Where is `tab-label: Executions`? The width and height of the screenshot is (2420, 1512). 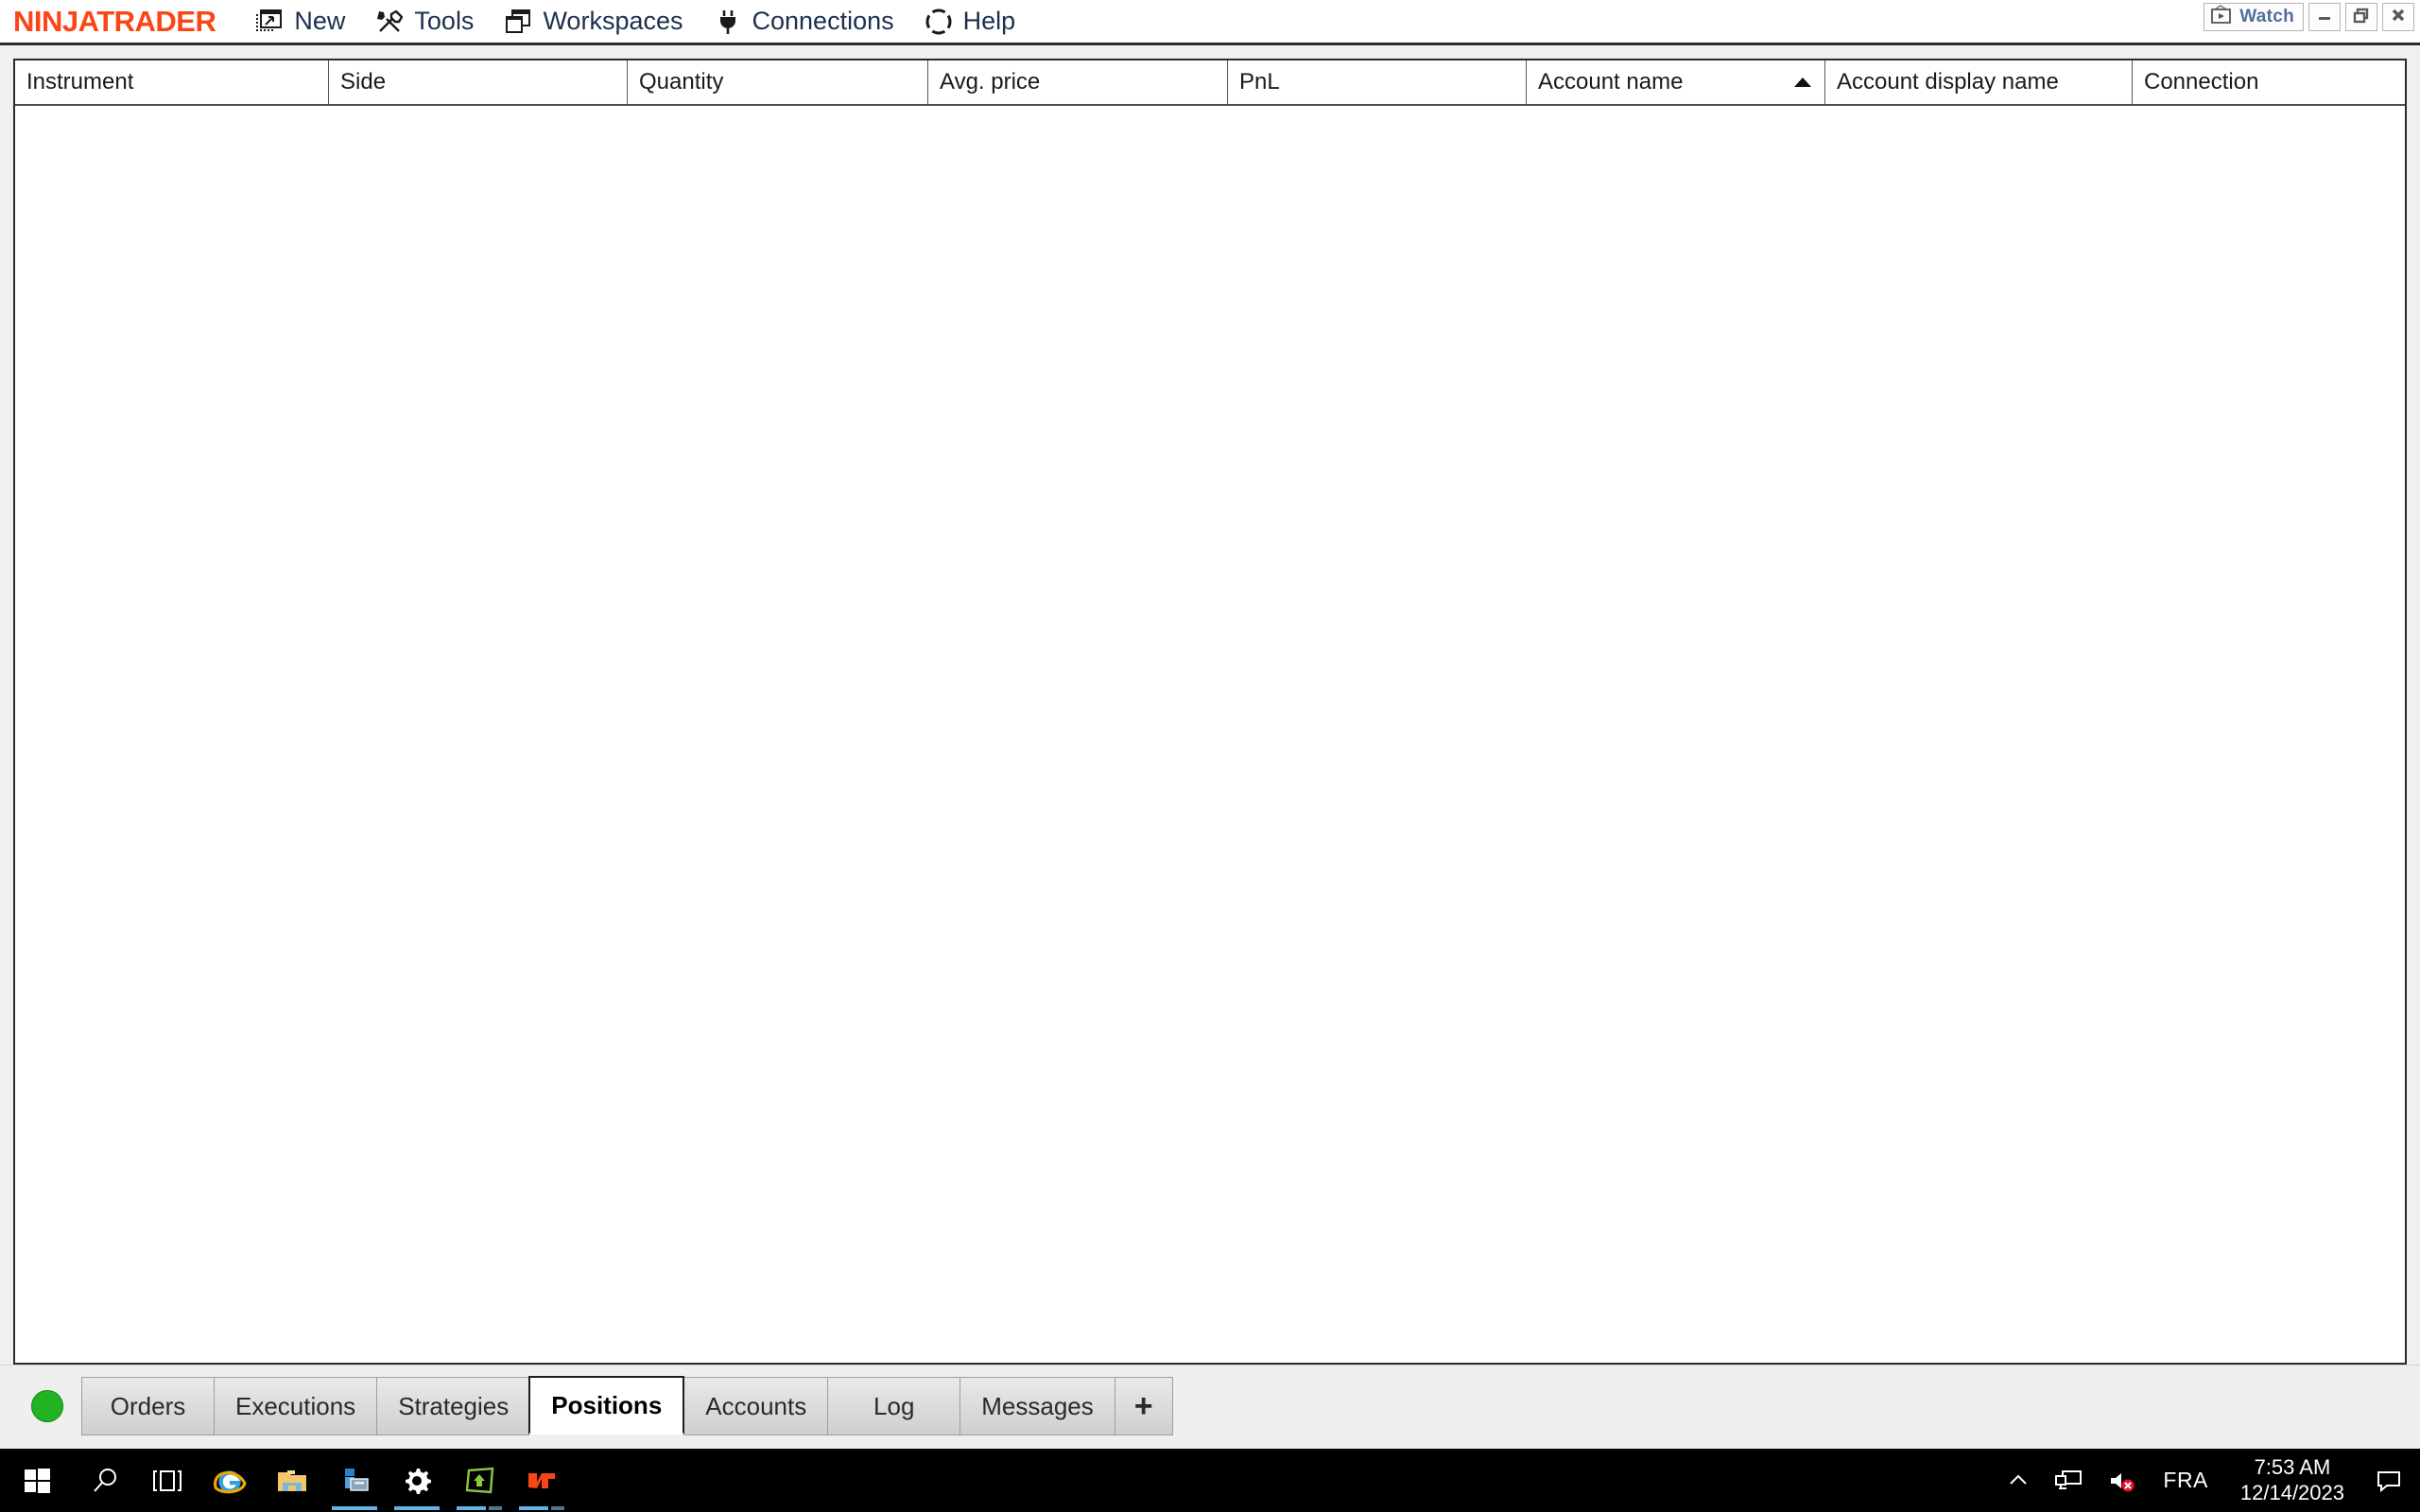
tab-label: Executions is located at coordinates (295, 1405).